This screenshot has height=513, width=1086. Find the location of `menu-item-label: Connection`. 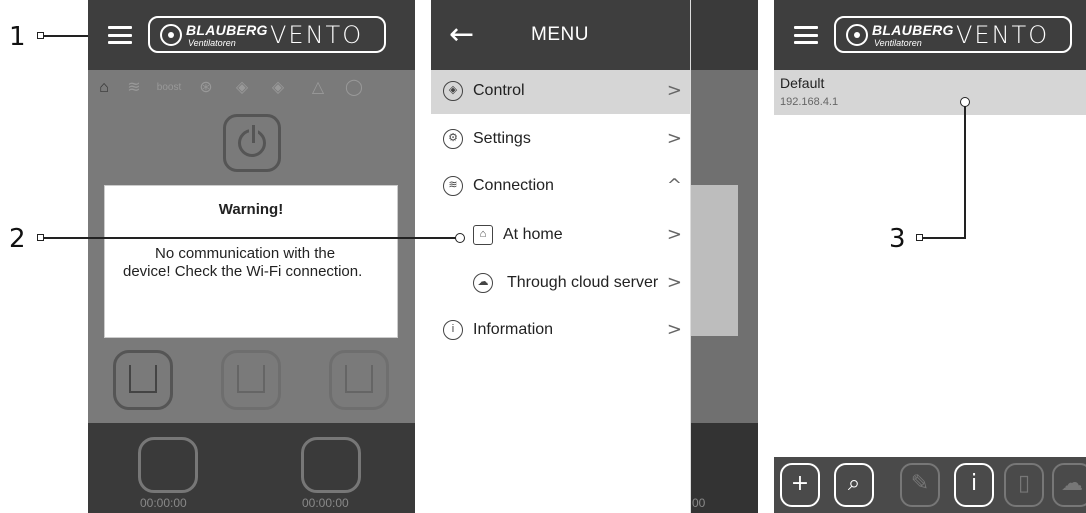

menu-item-label: Connection is located at coordinates (513, 185).